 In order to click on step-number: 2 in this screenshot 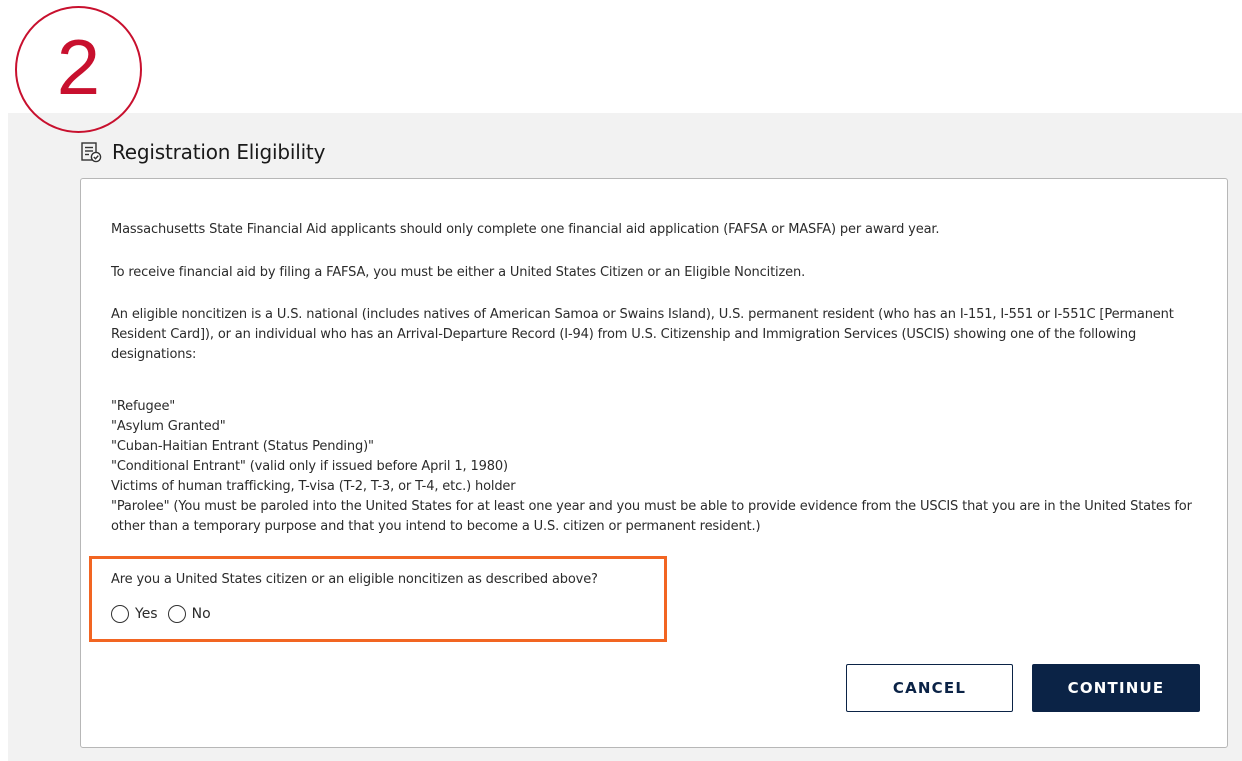, I will do `click(78, 67)`.